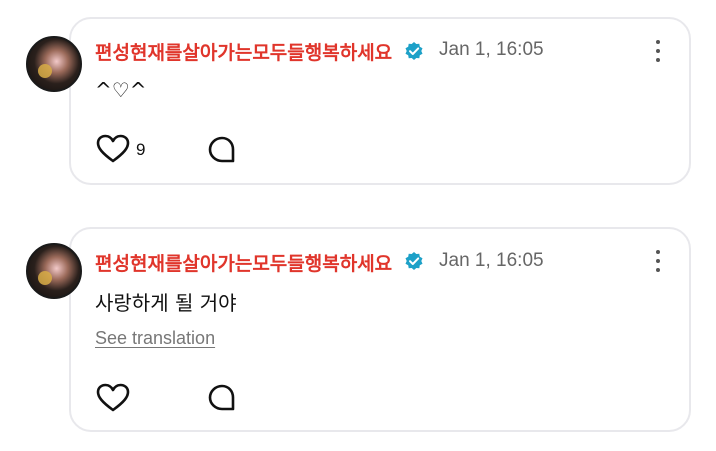 This screenshot has width=716, height=451. Describe the element at coordinates (141, 149) in the screenshot. I see `like-count: 9` at that location.